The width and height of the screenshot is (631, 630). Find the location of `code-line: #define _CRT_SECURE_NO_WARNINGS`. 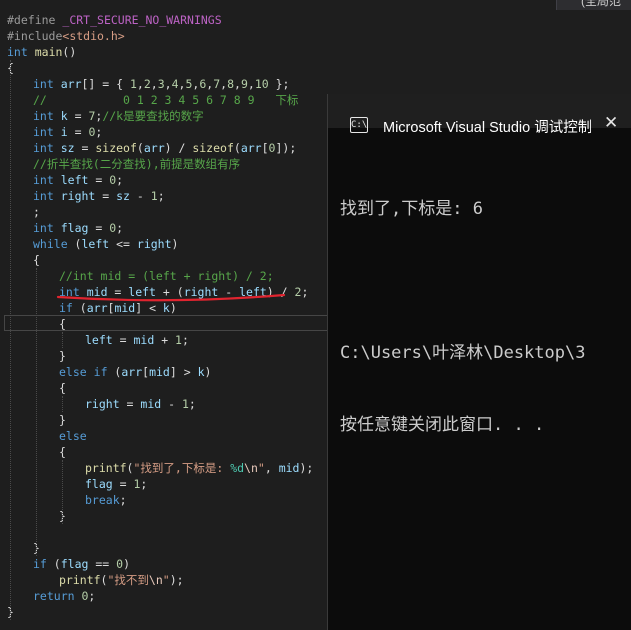

code-line: #define _CRT_SECURE_NO_WARNINGS is located at coordinates (114, 20).